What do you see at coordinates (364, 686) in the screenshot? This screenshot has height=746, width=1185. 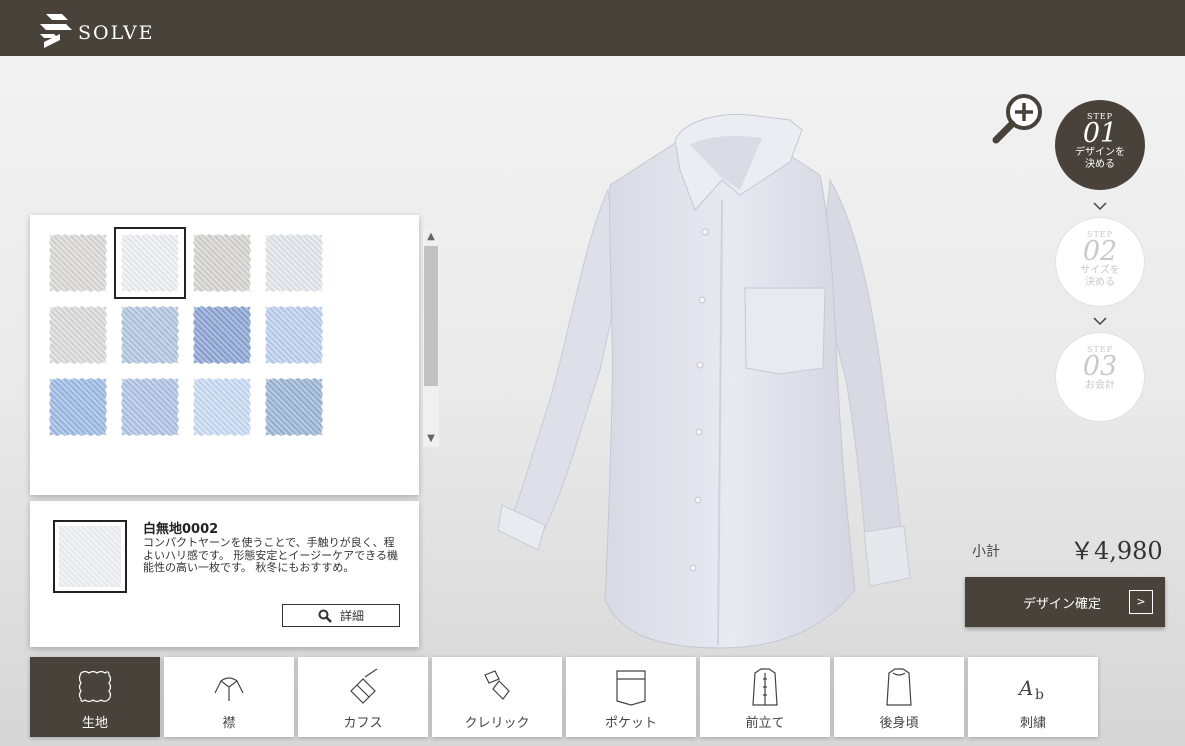 I see `cuffs-icon` at bounding box center [364, 686].